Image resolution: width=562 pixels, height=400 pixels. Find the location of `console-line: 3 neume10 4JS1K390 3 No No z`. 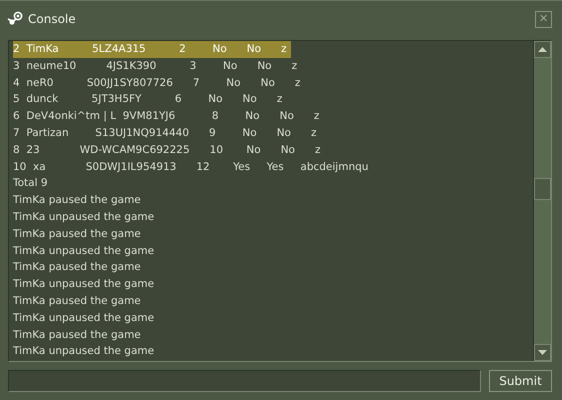

console-line: 3 neume10 4JS1K390 3 No No z is located at coordinates (155, 66).